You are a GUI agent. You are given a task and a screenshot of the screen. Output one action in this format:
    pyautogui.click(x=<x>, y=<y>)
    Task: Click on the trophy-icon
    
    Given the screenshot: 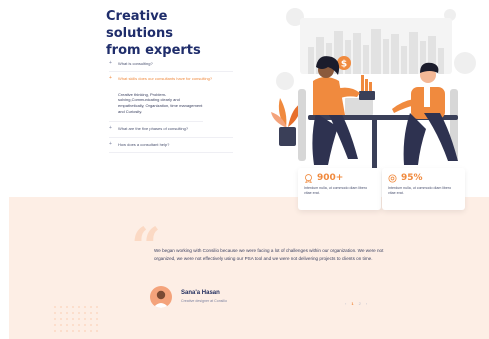 What is the action you would take?
    pyautogui.click(x=308, y=178)
    